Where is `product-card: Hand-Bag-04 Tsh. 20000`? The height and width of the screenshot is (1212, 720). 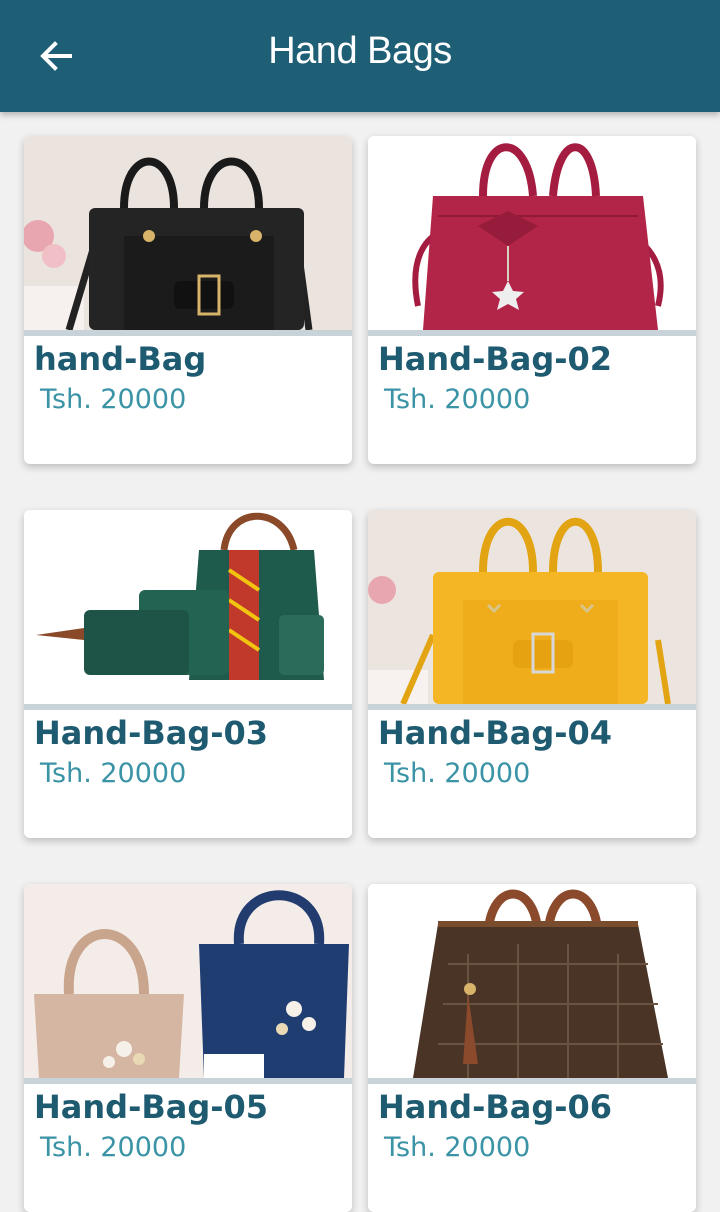 product-card: Hand-Bag-04 Tsh. 20000 is located at coordinates (532, 674).